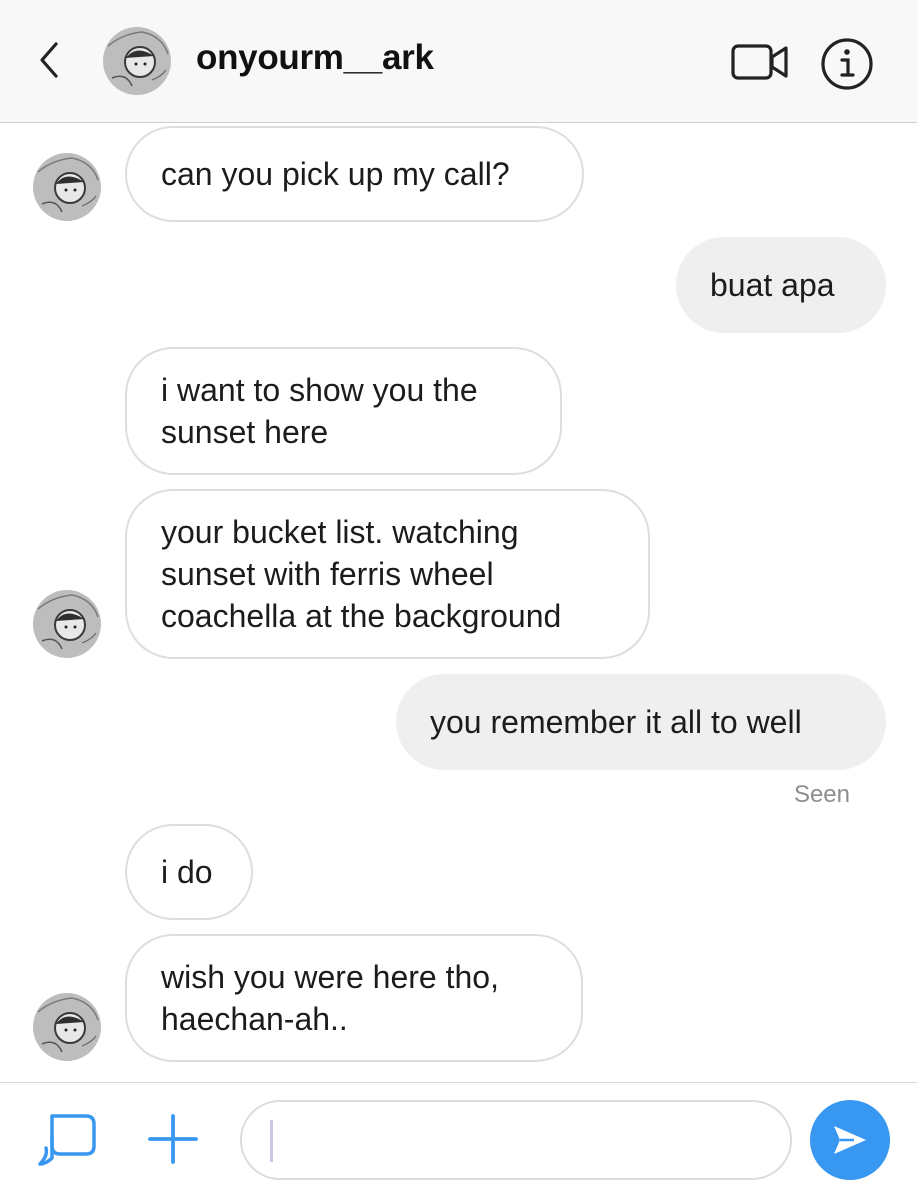  Describe the element at coordinates (340, 532) in the screenshot. I see `message-text-line: your bucket list. watching` at that location.